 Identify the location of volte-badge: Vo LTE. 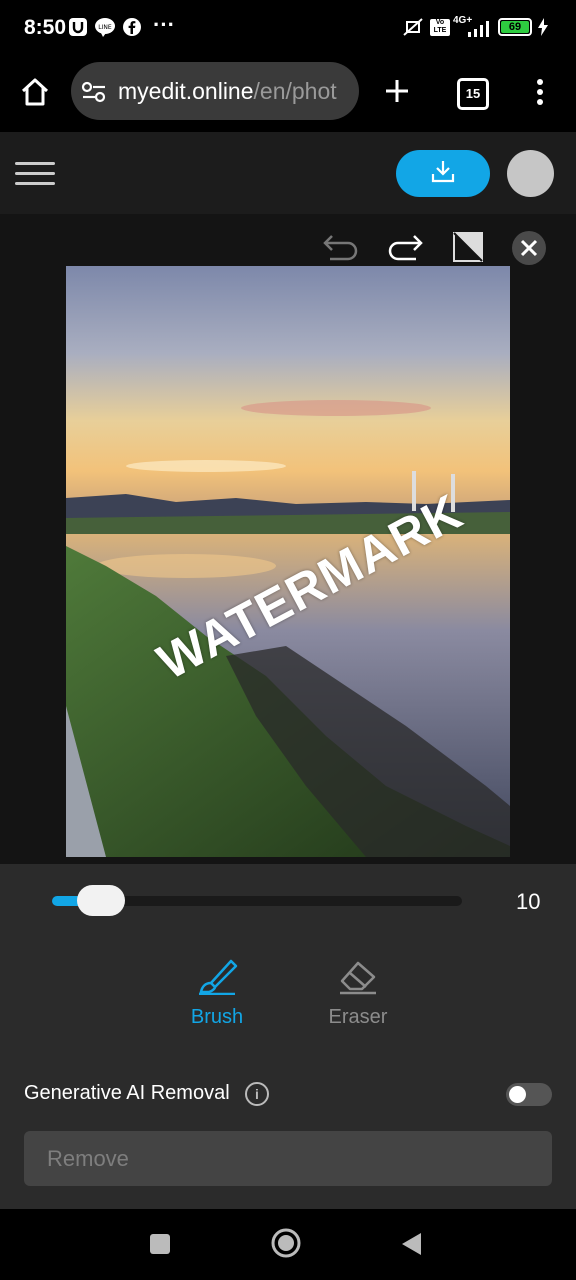
(440, 27).